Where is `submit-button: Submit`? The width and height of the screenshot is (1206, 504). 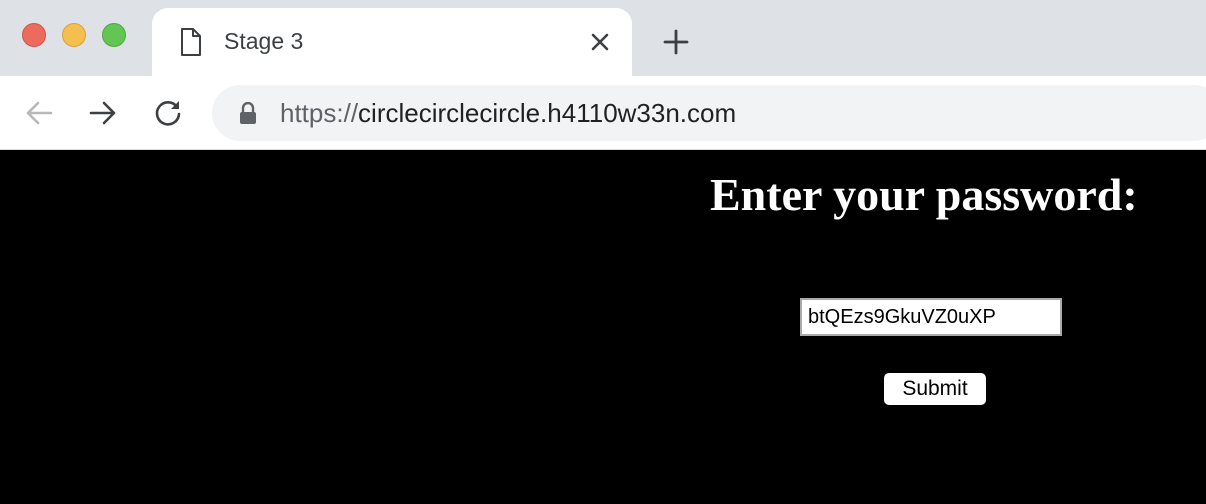
submit-button: Submit is located at coordinates (935, 389).